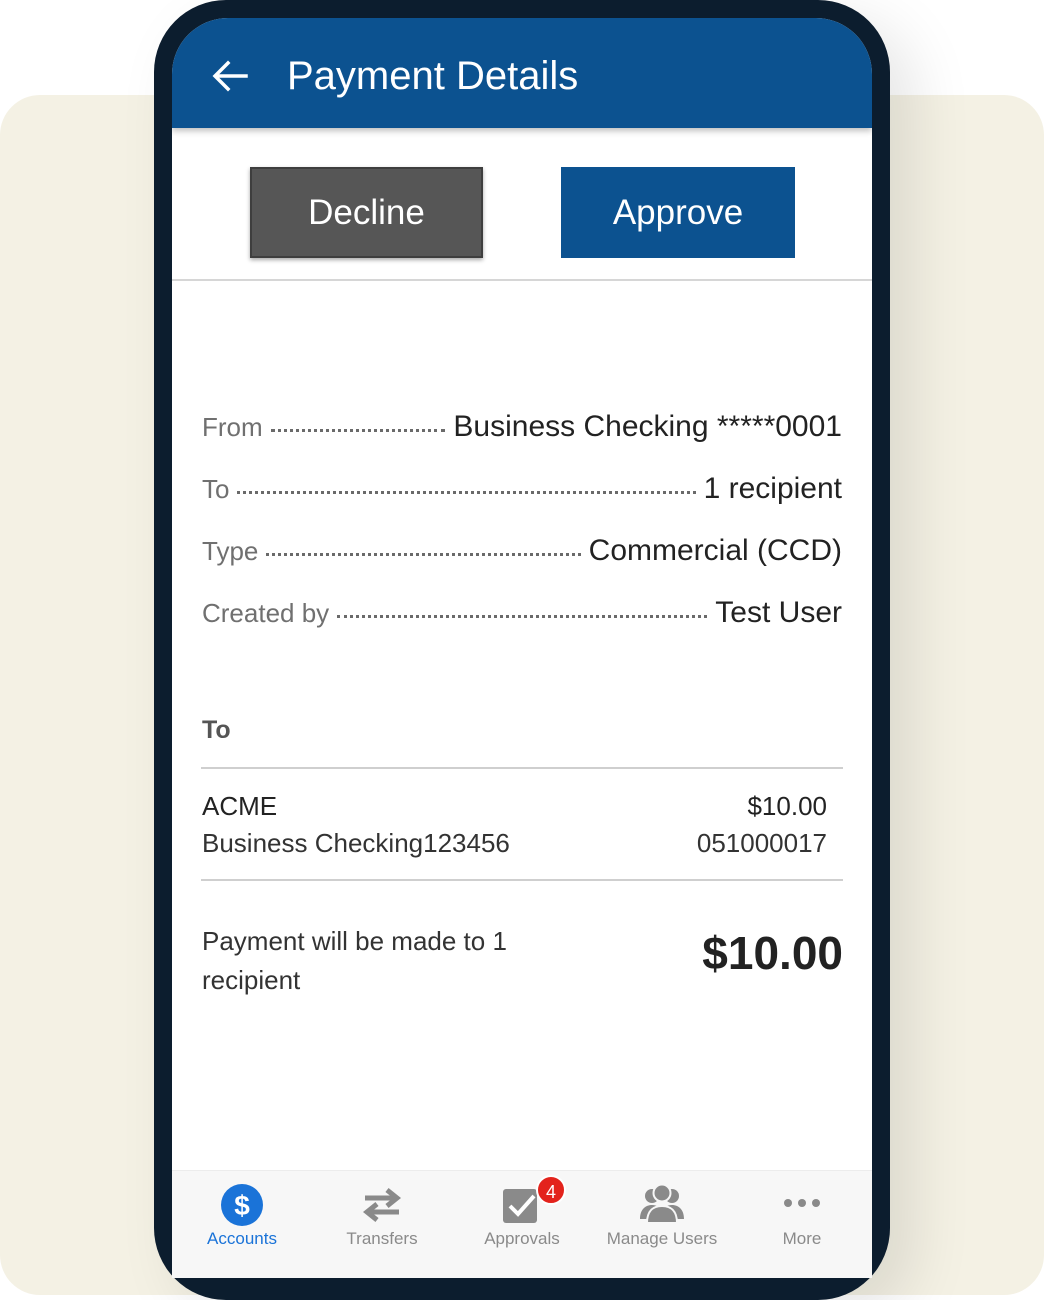 This screenshot has width=1044, height=1300. What do you see at coordinates (551, 1190) in the screenshot?
I see `approvals-count-badge: 4` at bounding box center [551, 1190].